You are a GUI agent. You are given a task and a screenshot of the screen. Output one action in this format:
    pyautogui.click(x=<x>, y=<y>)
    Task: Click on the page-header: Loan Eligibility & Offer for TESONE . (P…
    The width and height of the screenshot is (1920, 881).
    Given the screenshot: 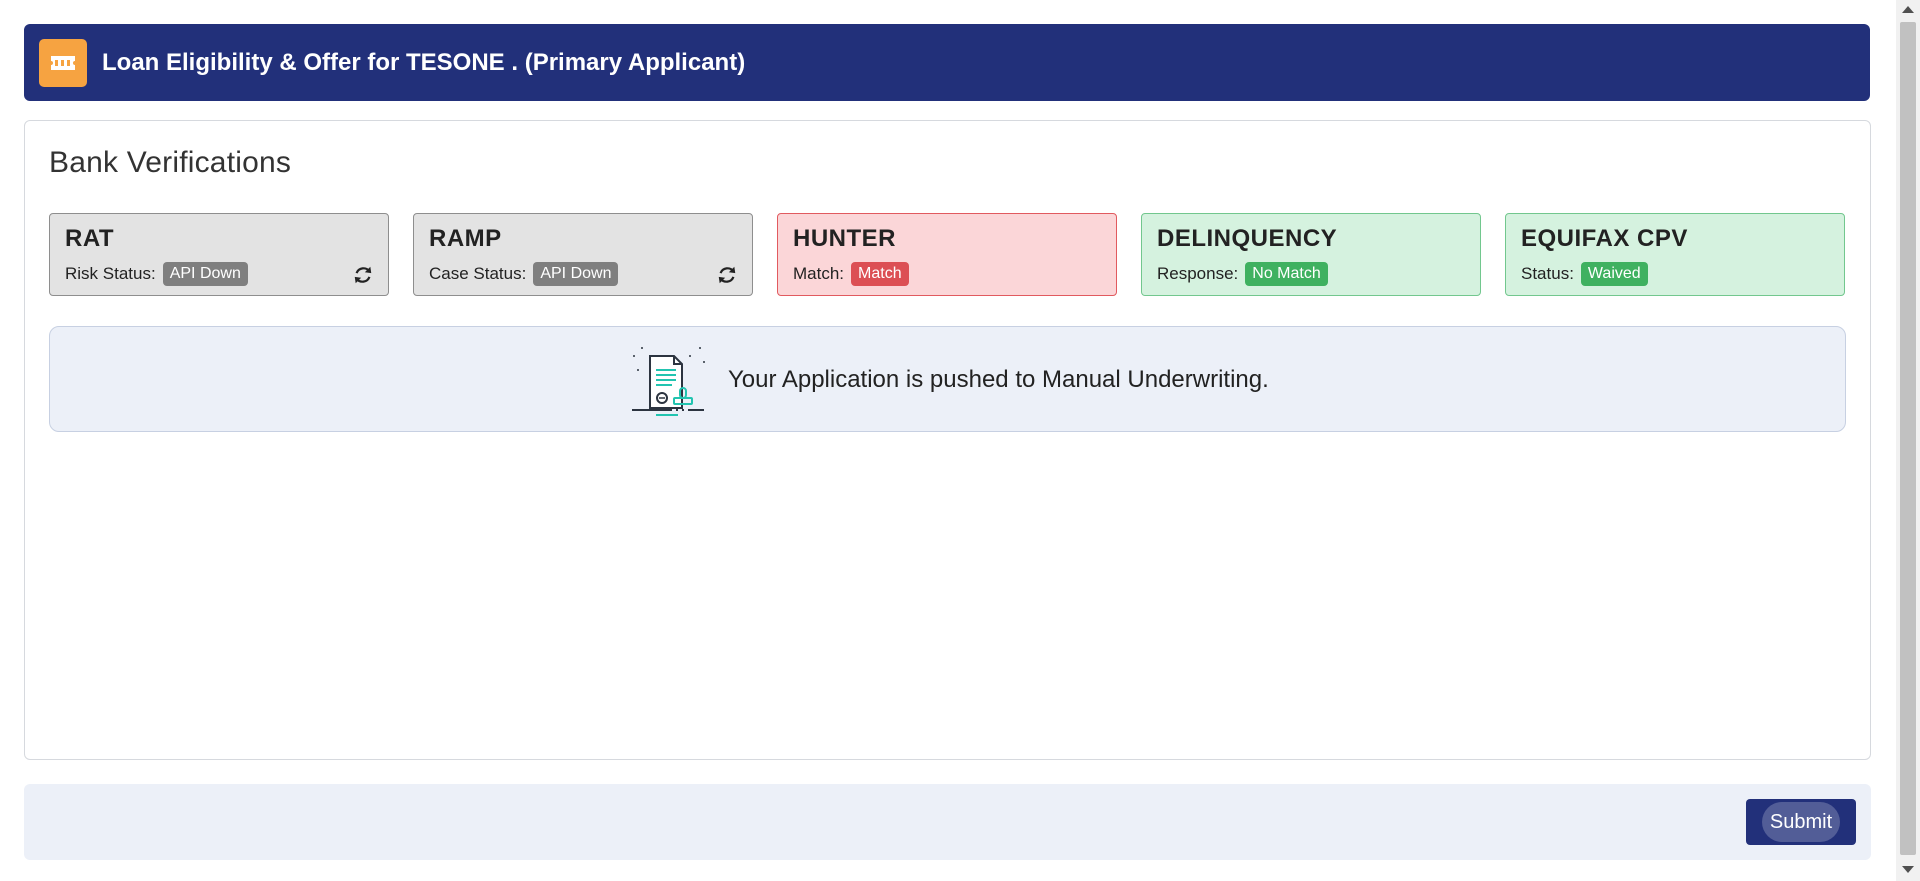 What is the action you would take?
    pyautogui.click(x=947, y=62)
    